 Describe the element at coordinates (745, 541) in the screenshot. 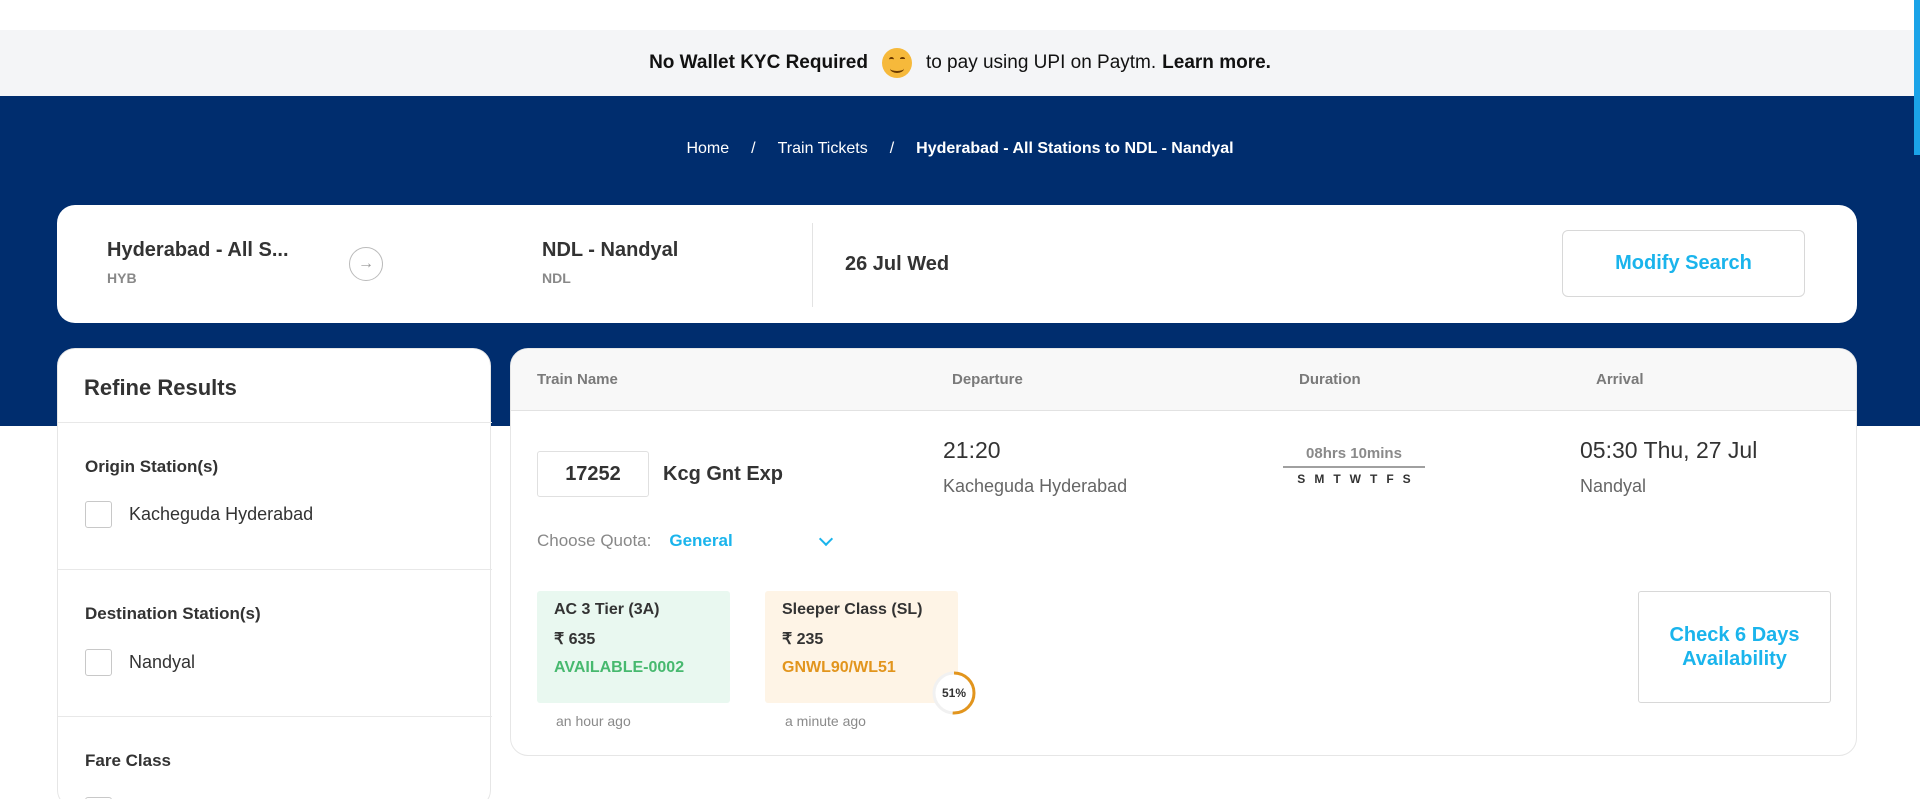

I see `quota-value: General` at that location.